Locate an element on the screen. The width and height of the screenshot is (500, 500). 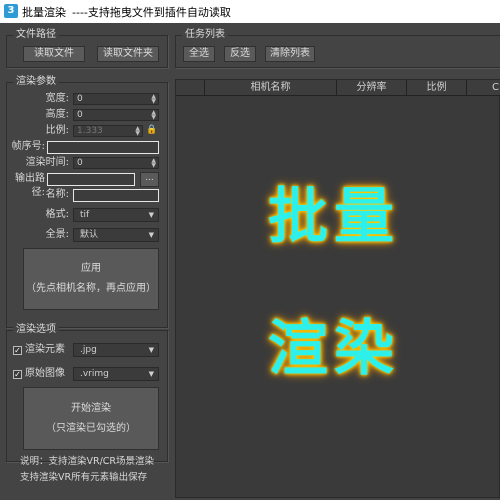
height-spinner-arrows-icon: ▲ ▼ is located at coordinates (153, 115).